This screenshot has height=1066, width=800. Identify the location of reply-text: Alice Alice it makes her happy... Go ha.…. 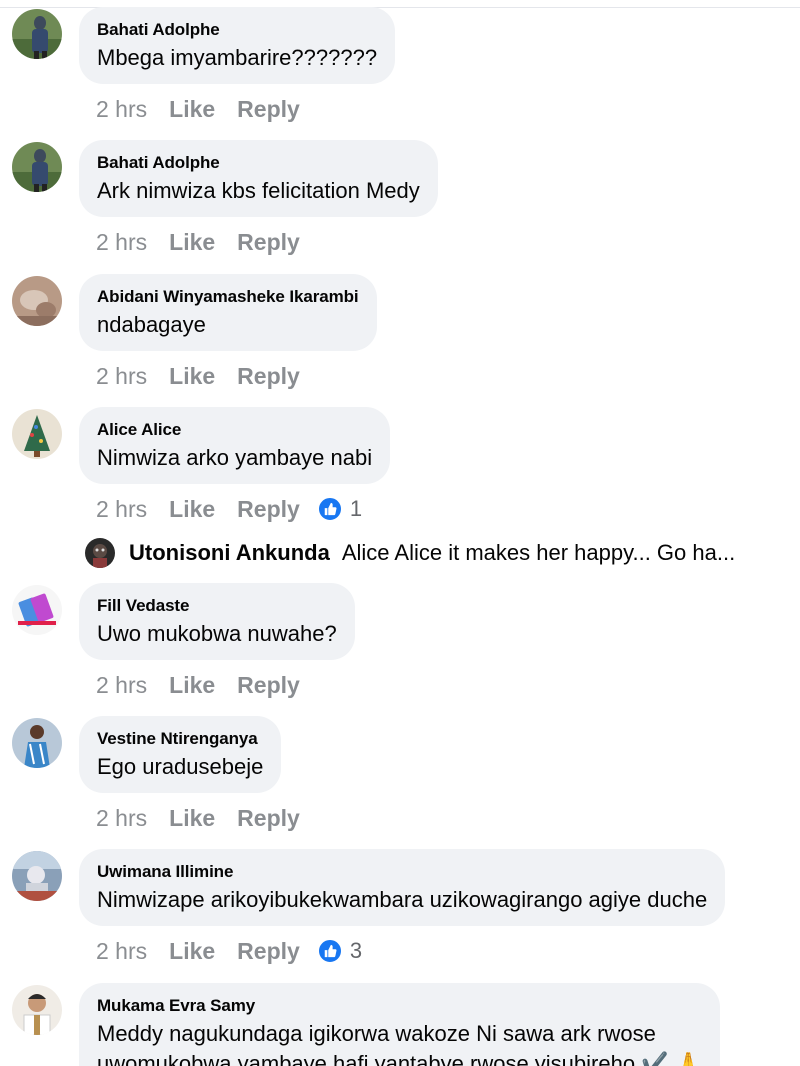
(538, 552).